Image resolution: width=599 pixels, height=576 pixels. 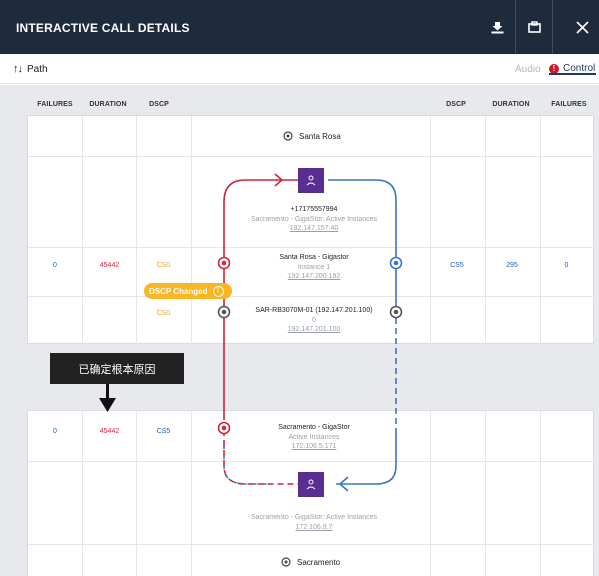 I want to click on hop-sub: 0, so click(x=314, y=320).